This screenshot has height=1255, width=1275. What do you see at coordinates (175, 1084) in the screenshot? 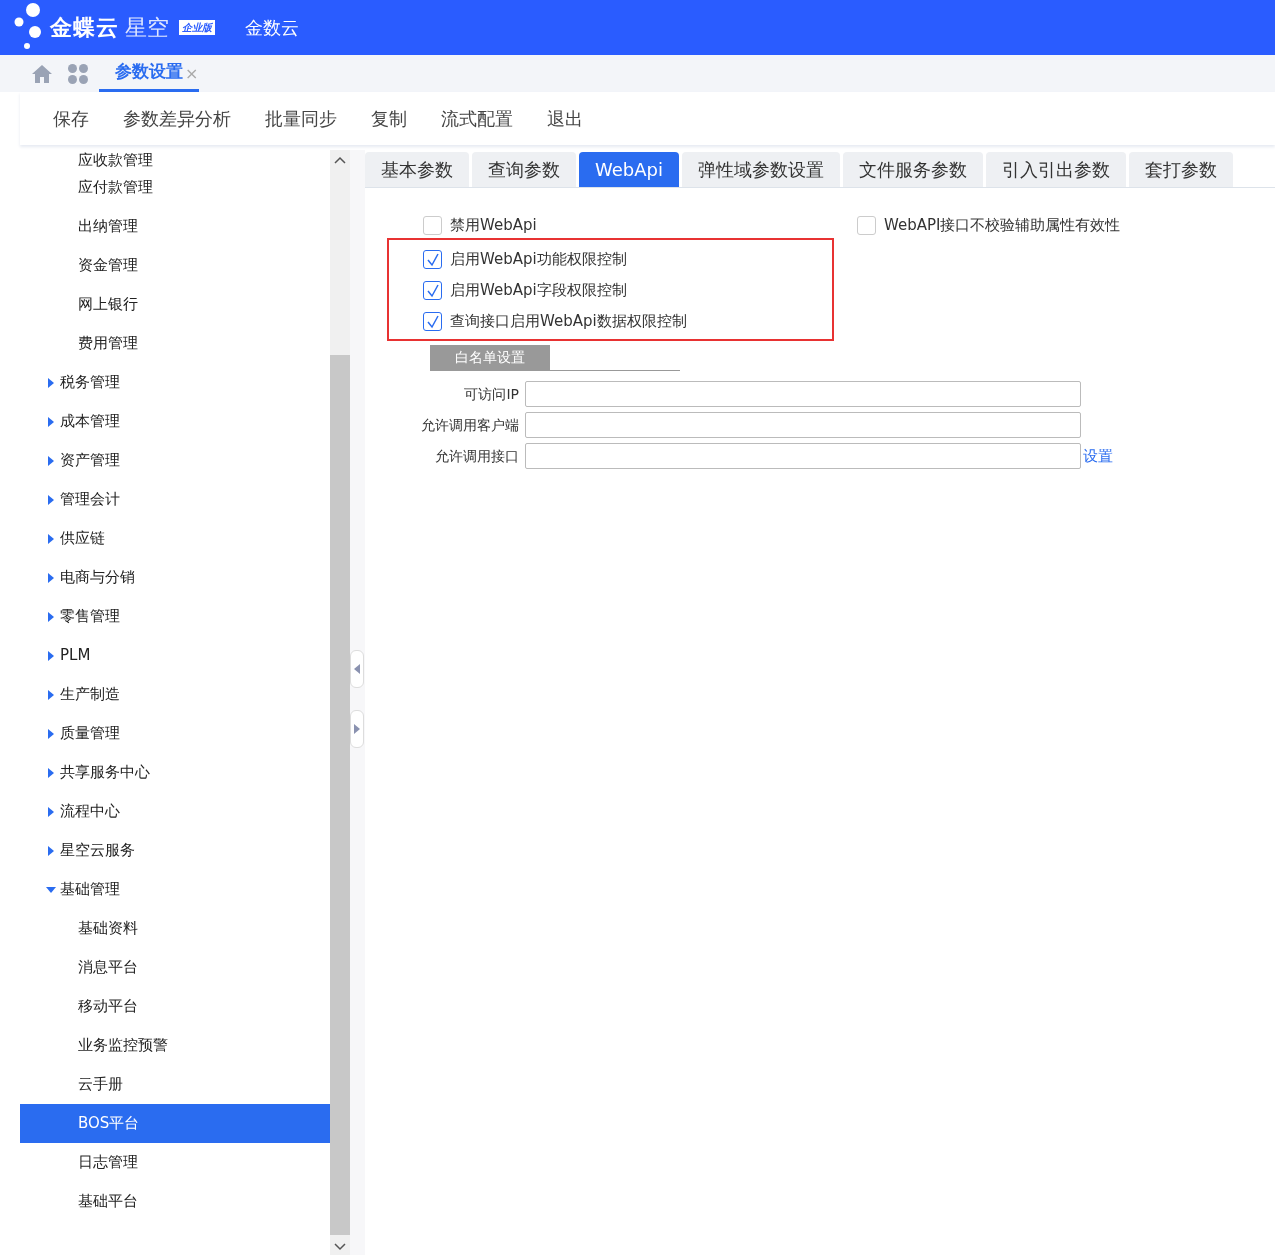
I see `tree-item: 云手册` at bounding box center [175, 1084].